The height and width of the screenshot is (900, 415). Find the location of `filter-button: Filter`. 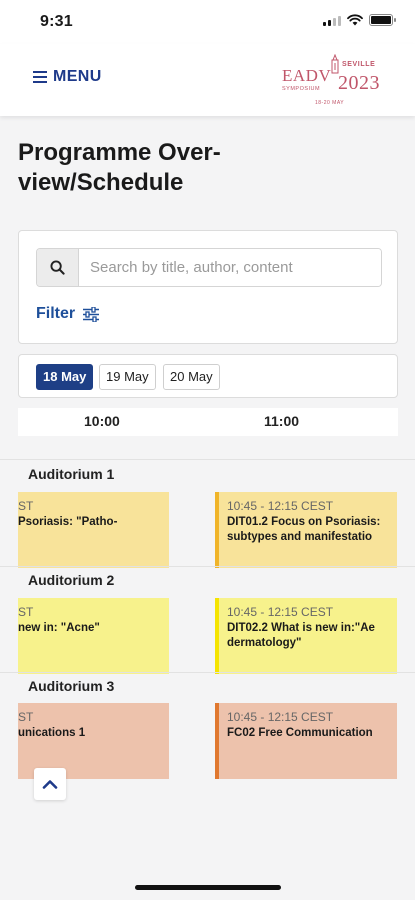

filter-button: Filter is located at coordinates (68, 314).